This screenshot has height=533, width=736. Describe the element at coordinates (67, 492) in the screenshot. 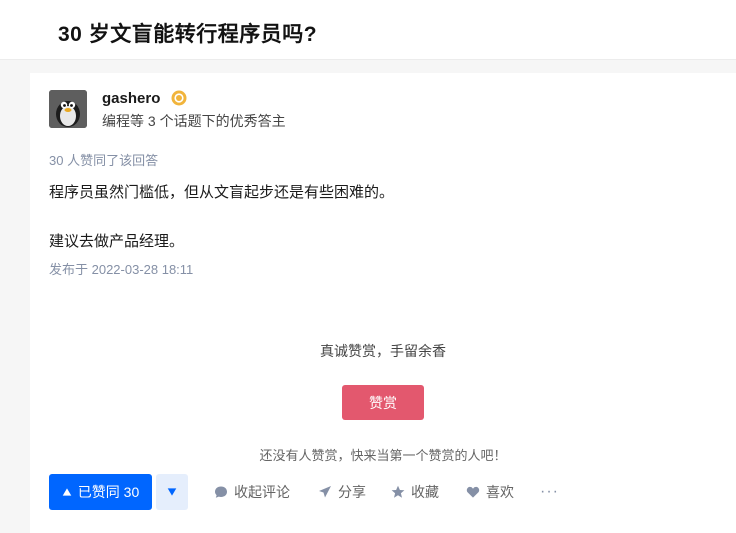

I see `triangle-up-icon` at that location.